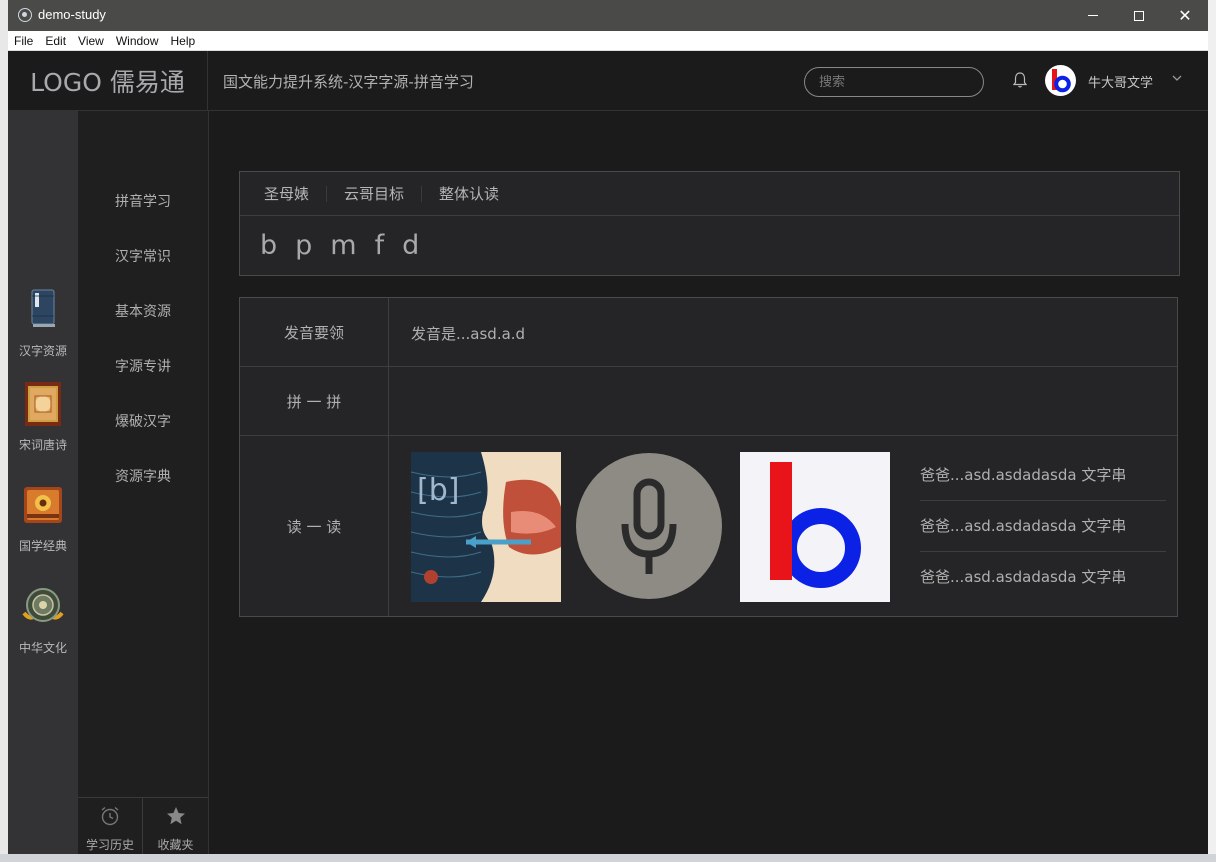 This screenshot has height=862, width=1216. I want to click on letter-b-illustration, so click(815, 527).